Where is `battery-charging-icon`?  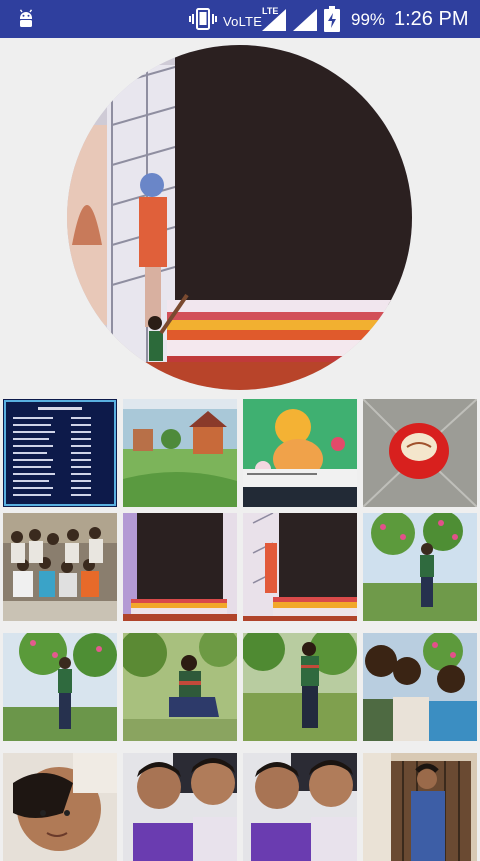 battery-charging-icon is located at coordinates (332, 19).